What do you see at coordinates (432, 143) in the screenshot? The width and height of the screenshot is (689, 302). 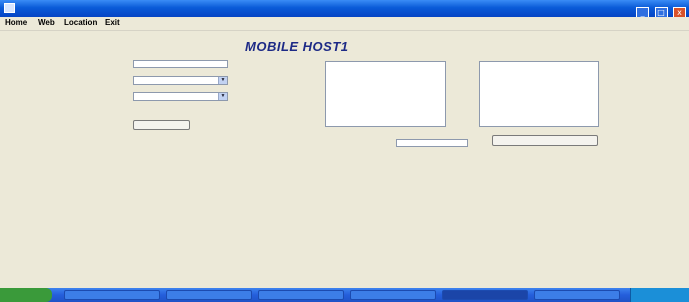 I see `response-field` at bounding box center [432, 143].